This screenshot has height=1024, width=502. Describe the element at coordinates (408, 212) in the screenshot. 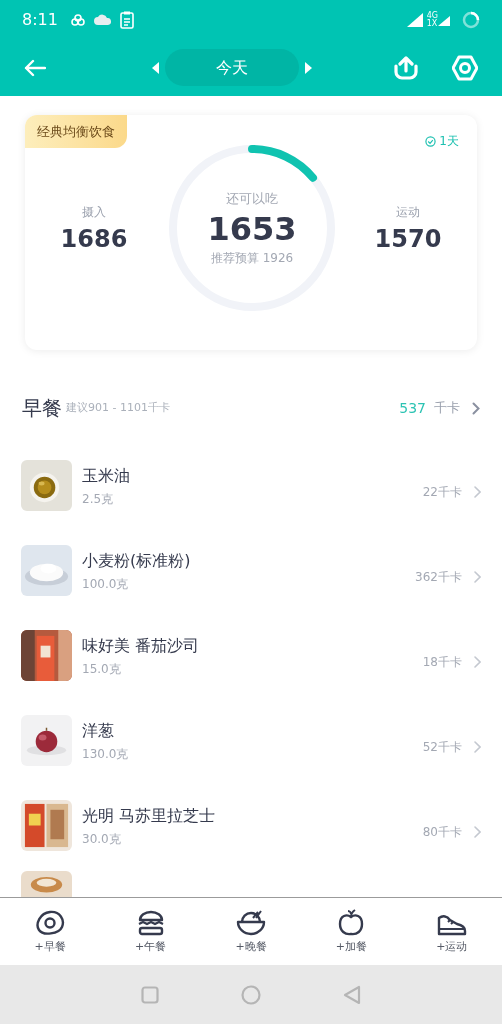

I see `exercise-label: 运动` at that location.